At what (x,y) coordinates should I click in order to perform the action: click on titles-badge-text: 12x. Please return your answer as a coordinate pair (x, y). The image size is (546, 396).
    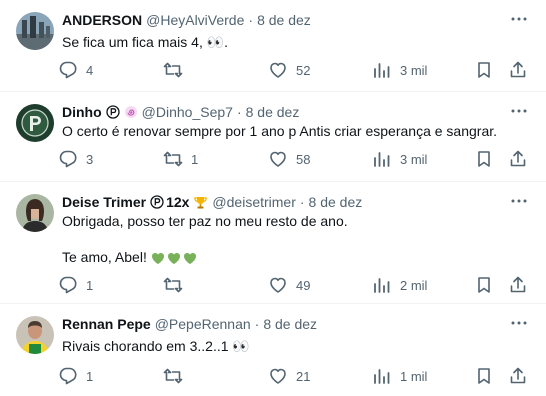
    Looking at the image, I should click on (178, 202).